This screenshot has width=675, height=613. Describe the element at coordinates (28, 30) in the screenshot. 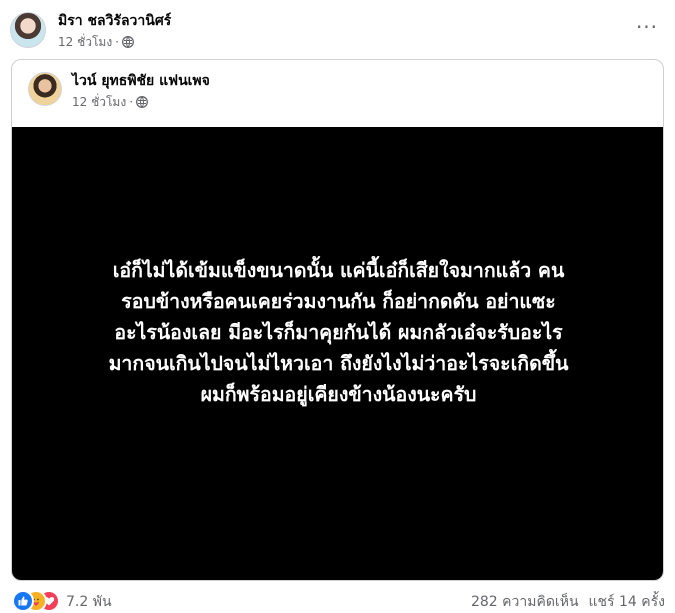

I see `author-avatar` at that location.